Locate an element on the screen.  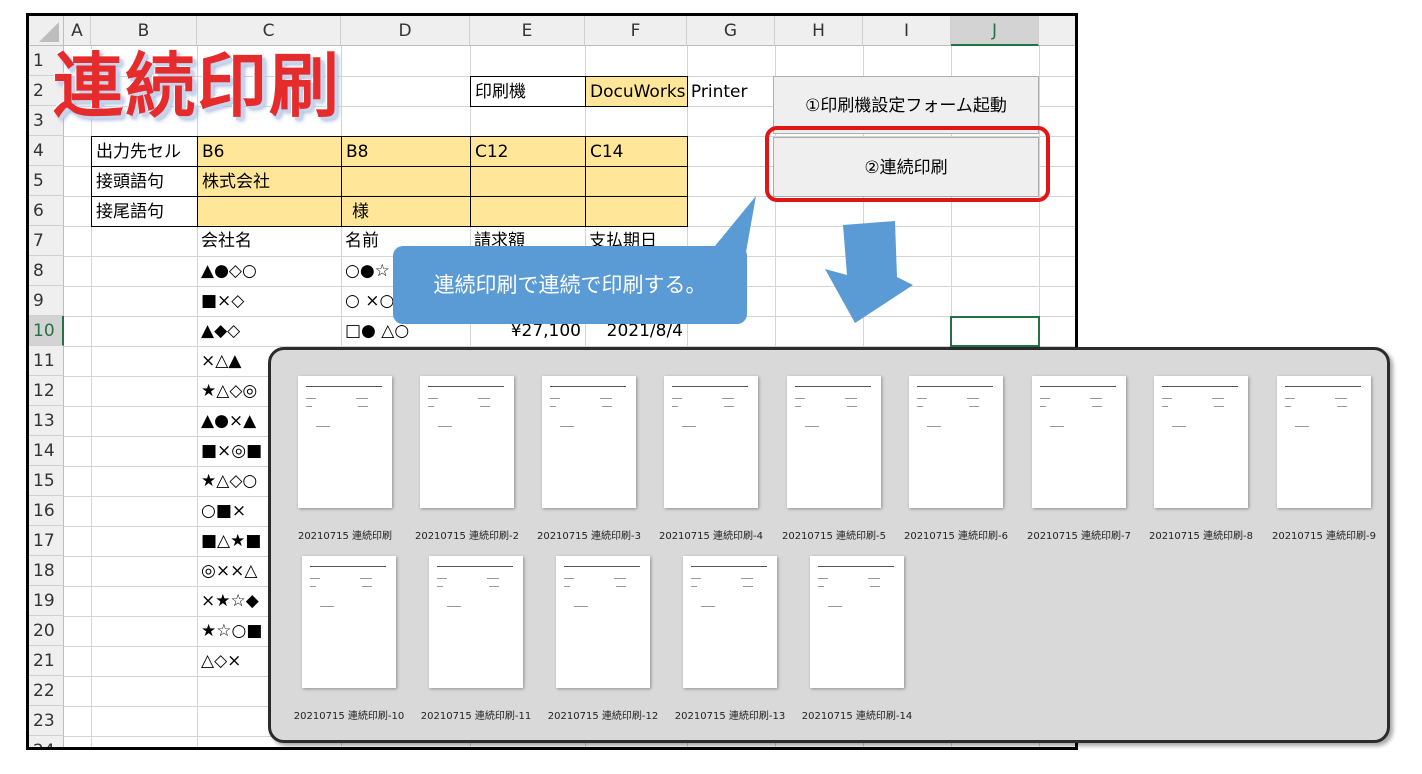
row-header-7: 7 is located at coordinates (46, 241).